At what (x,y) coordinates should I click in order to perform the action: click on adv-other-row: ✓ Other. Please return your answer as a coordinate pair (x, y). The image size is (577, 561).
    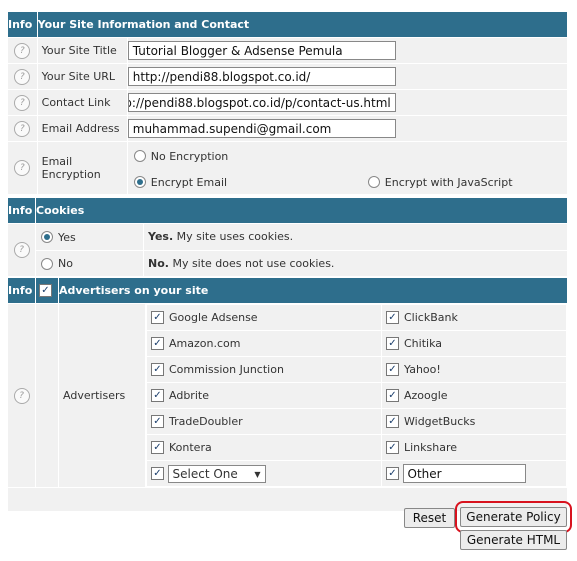
    Looking at the image, I should click on (474, 473).